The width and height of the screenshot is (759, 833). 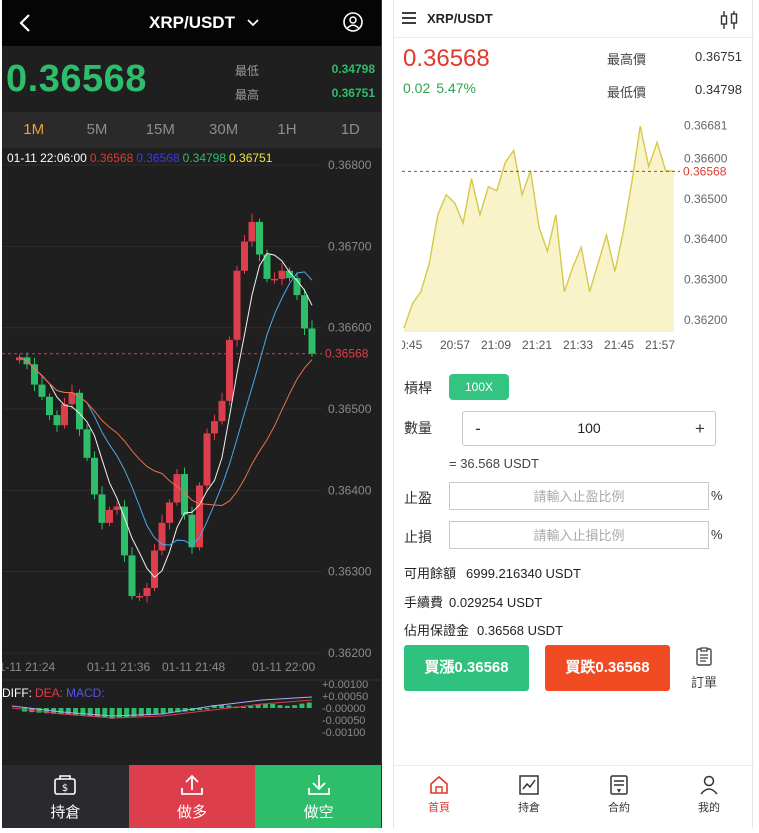 I want to click on go-long-button: 做多, so click(x=192, y=796).